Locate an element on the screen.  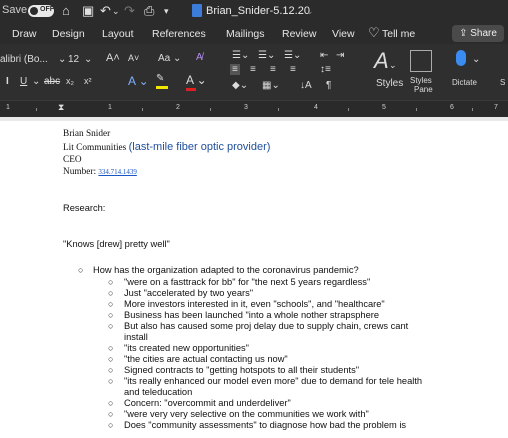
shrink-font-icon: A˅ is located at coordinates (133, 58).